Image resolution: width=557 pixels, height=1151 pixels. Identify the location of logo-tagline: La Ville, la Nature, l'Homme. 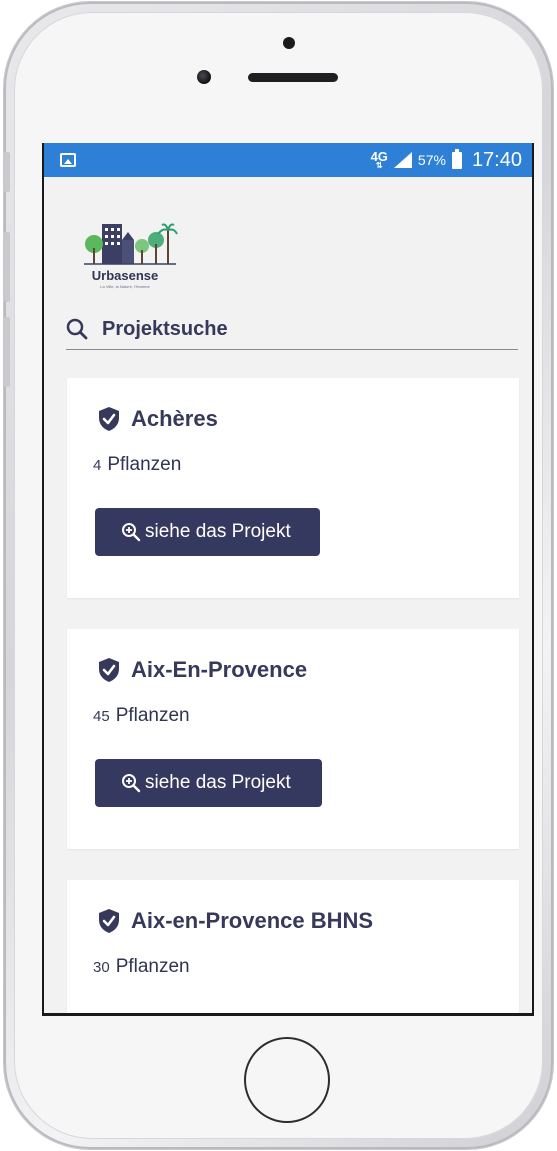
(125, 286).